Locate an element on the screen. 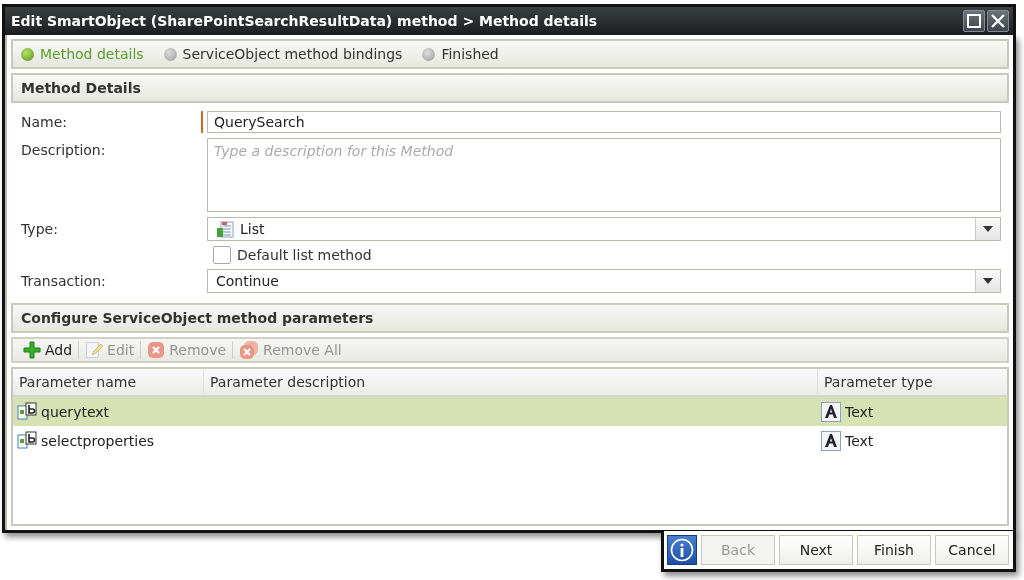  wizard-button: Cancel is located at coordinates (972, 550).